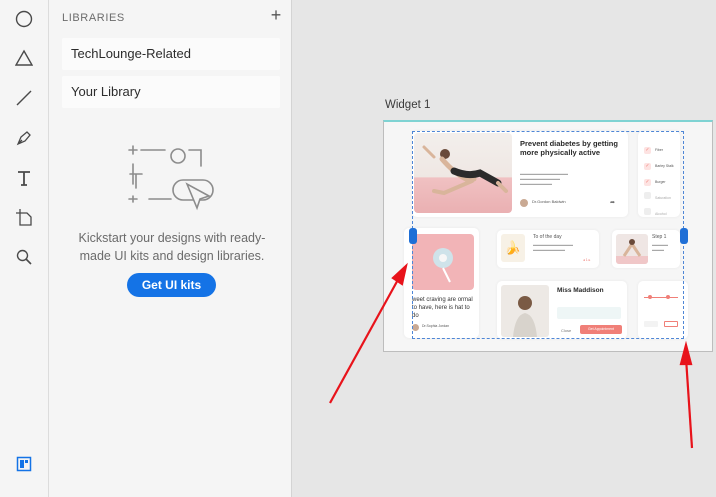  What do you see at coordinates (686, 353) in the screenshot?
I see `annotation-arrowhead-right` at bounding box center [686, 353].